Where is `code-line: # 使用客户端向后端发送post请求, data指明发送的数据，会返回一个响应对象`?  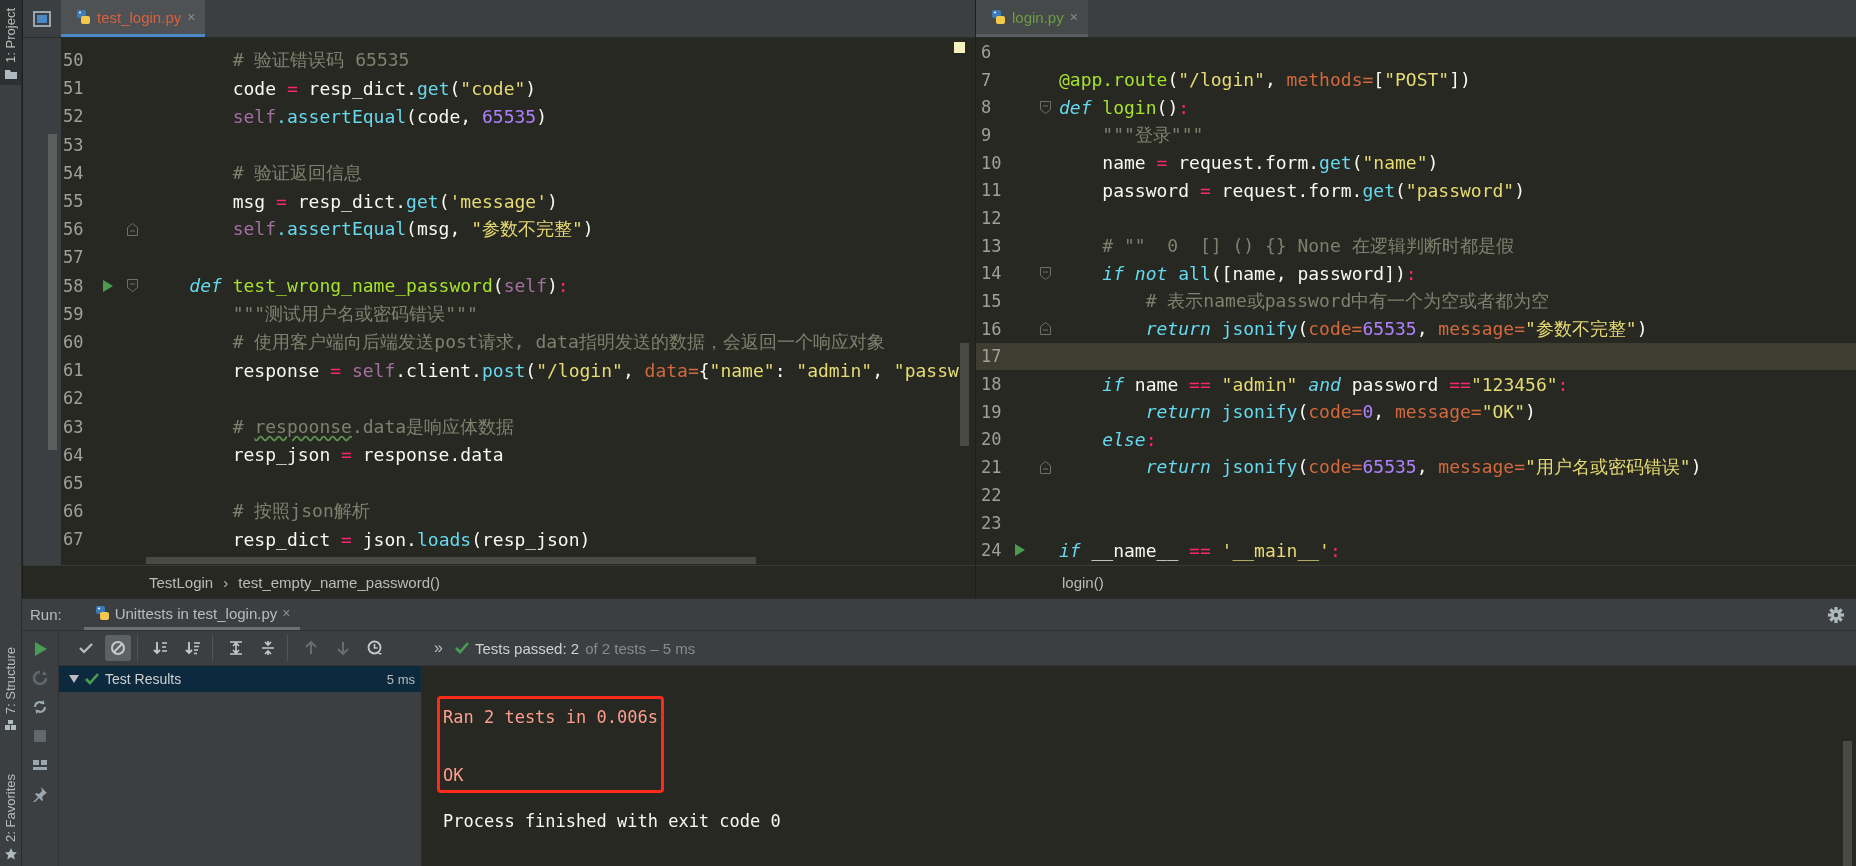 code-line: # 使用客户端向后端发送post请求, data指明发送的数据，会返回一个响应对象 is located at coordinates (558, 341).